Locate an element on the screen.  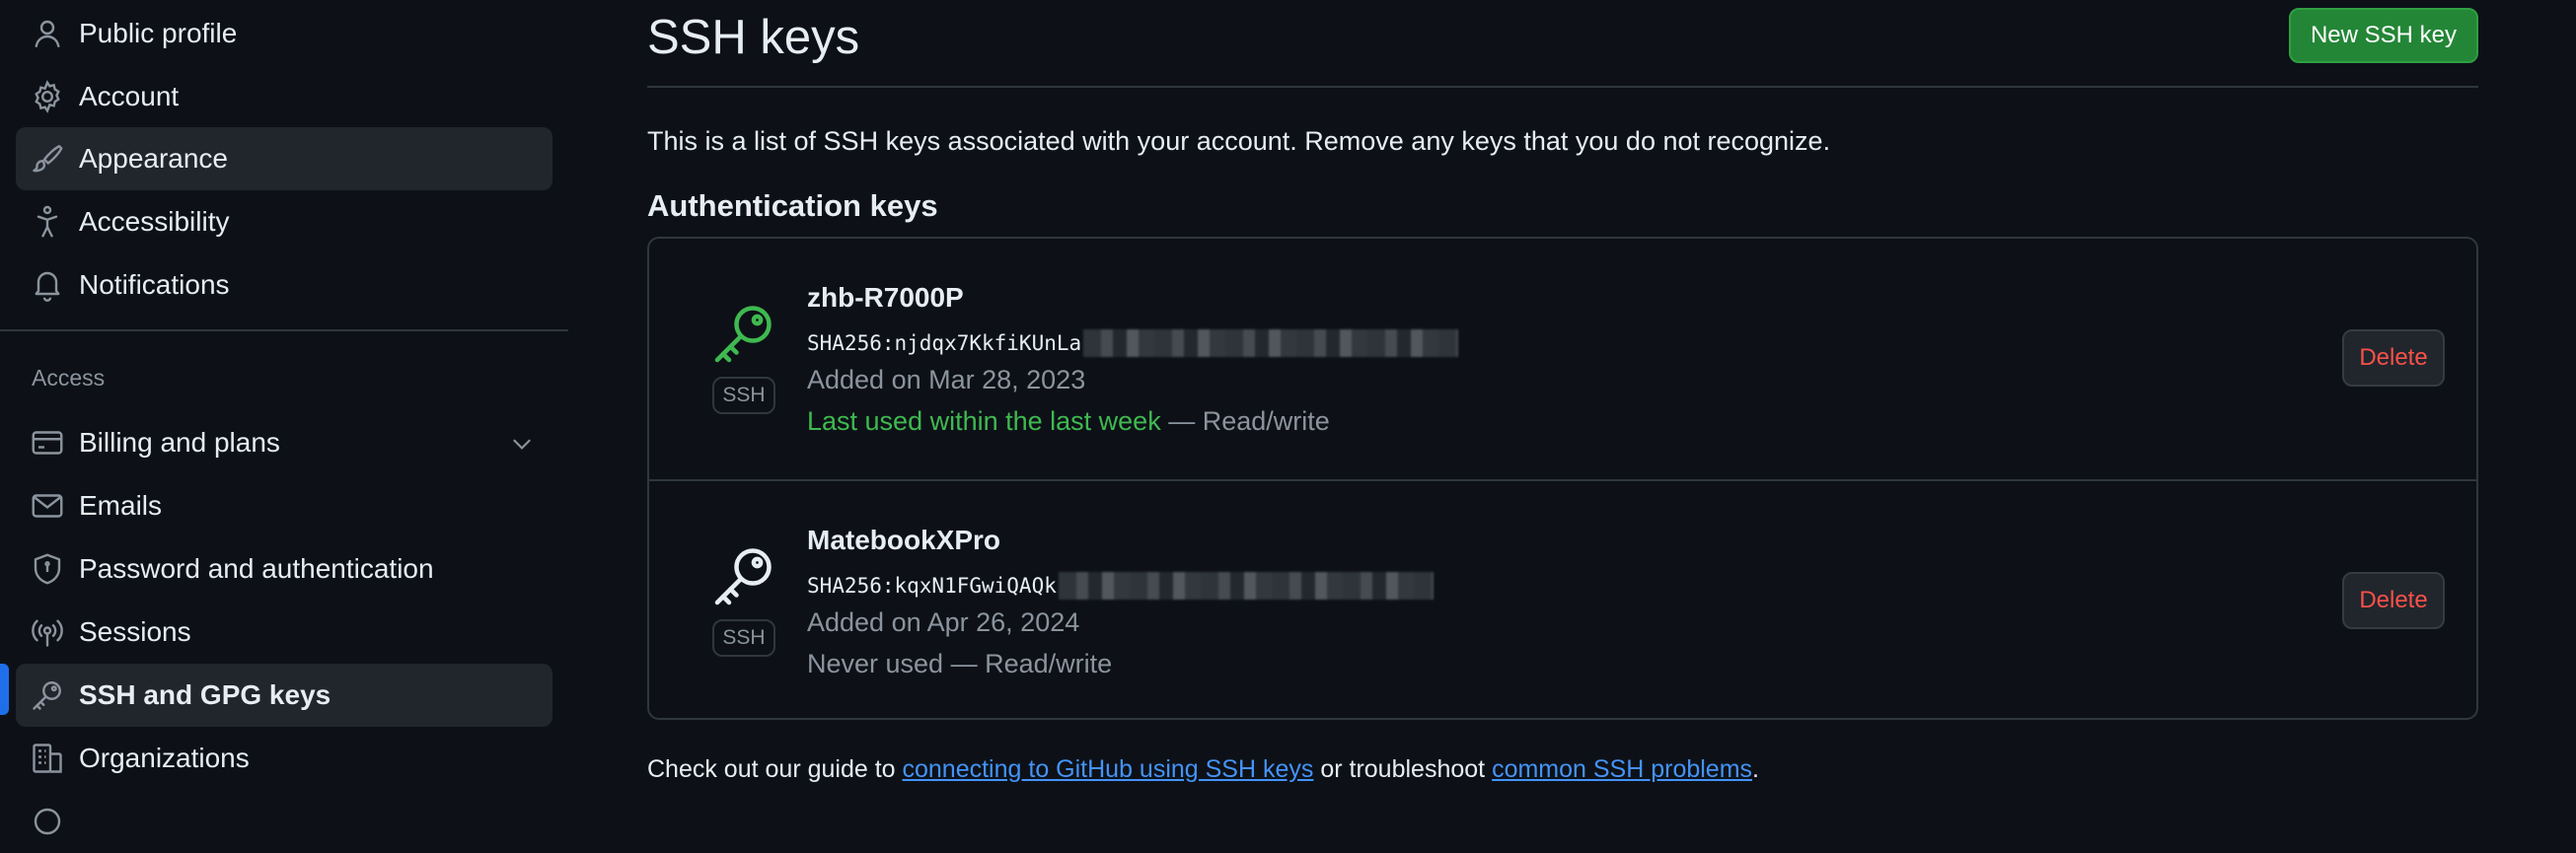
key-title: MatebookXPro is located at coordinates (904, 540).